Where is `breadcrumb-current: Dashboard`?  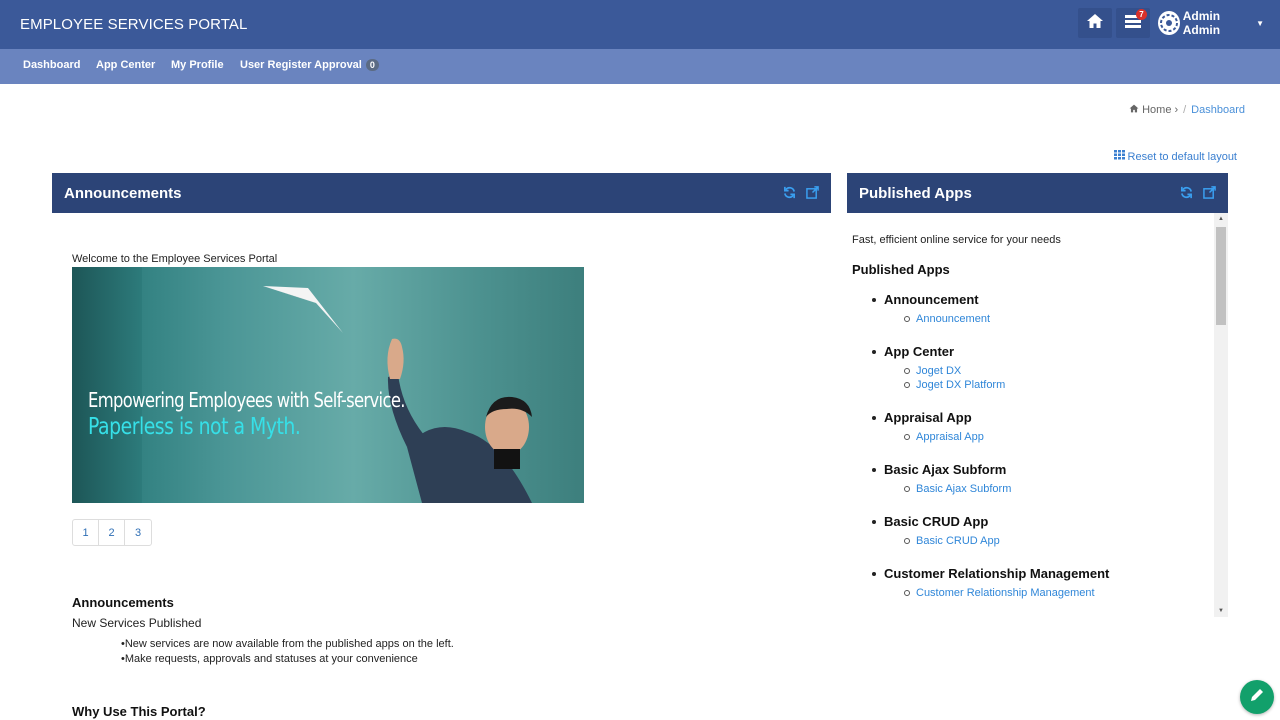 breadcrumb-current: Dashboard is located at coordinates (1218, 110).